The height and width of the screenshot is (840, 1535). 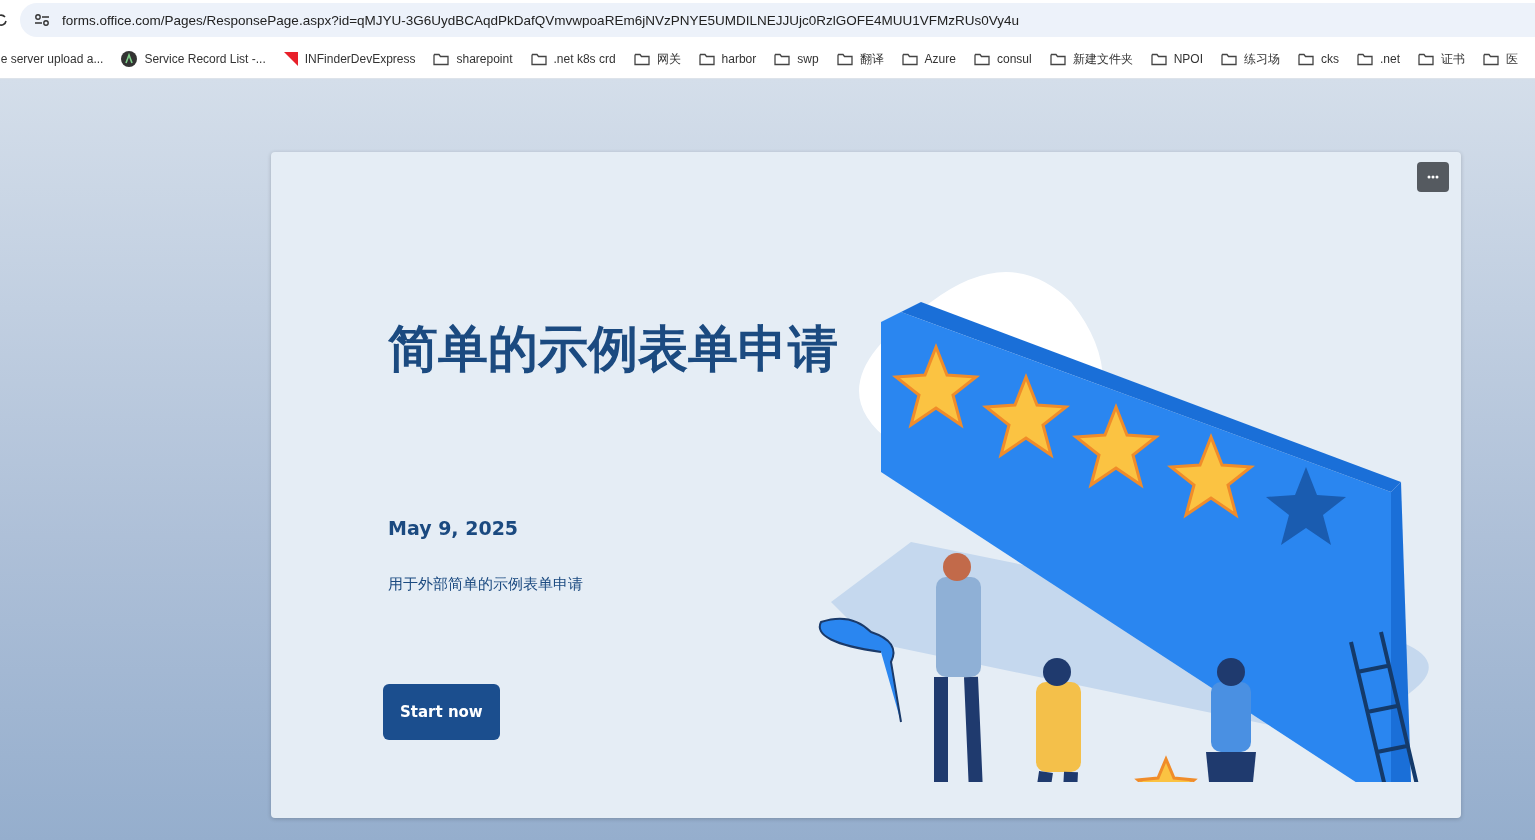 I want to click on bookmark: cks, so click(x=1318, y=59).